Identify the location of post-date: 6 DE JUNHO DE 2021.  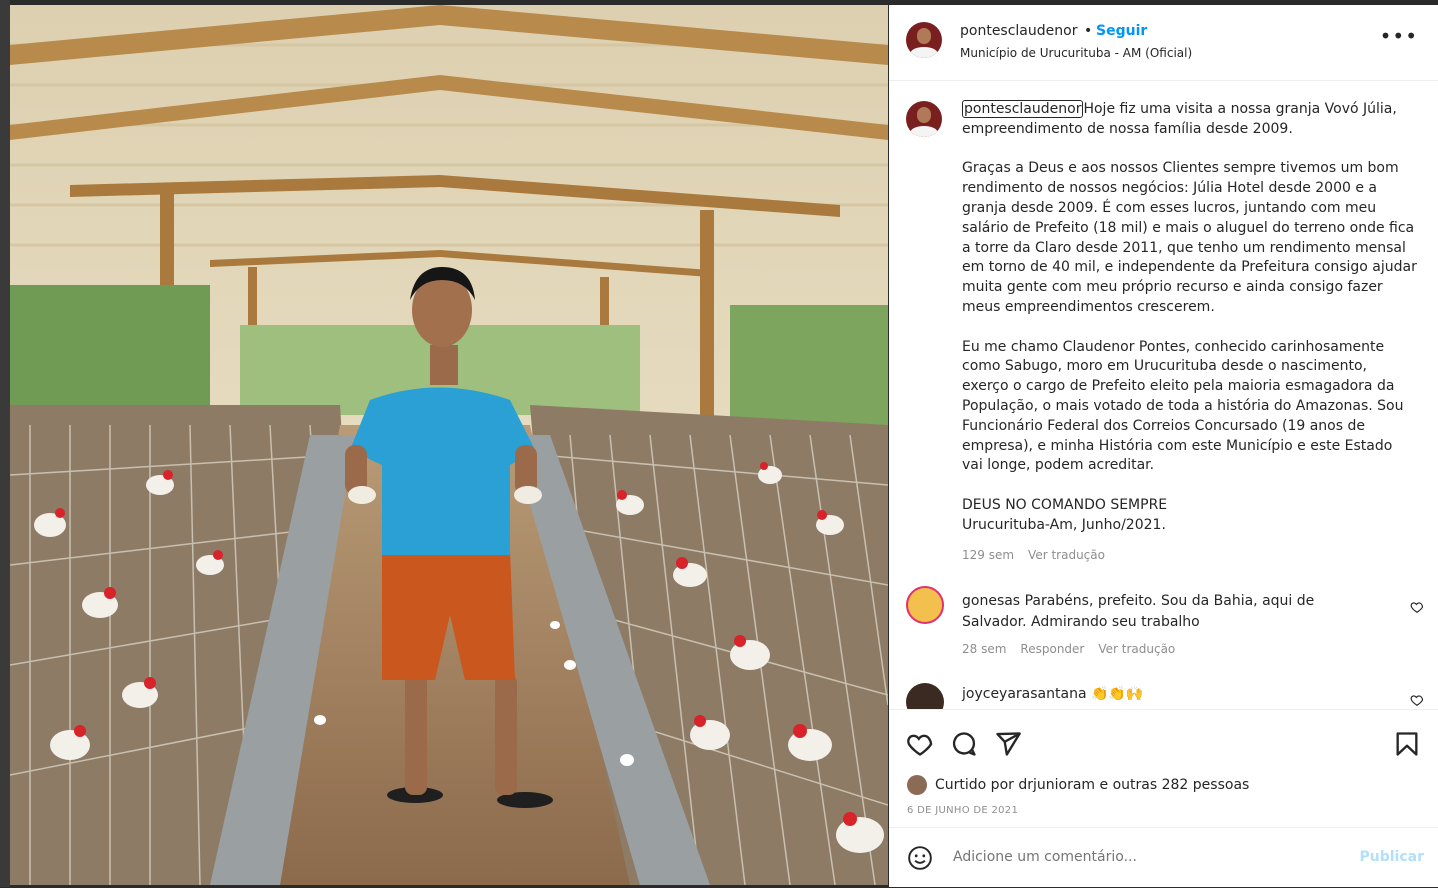
(962, 810).